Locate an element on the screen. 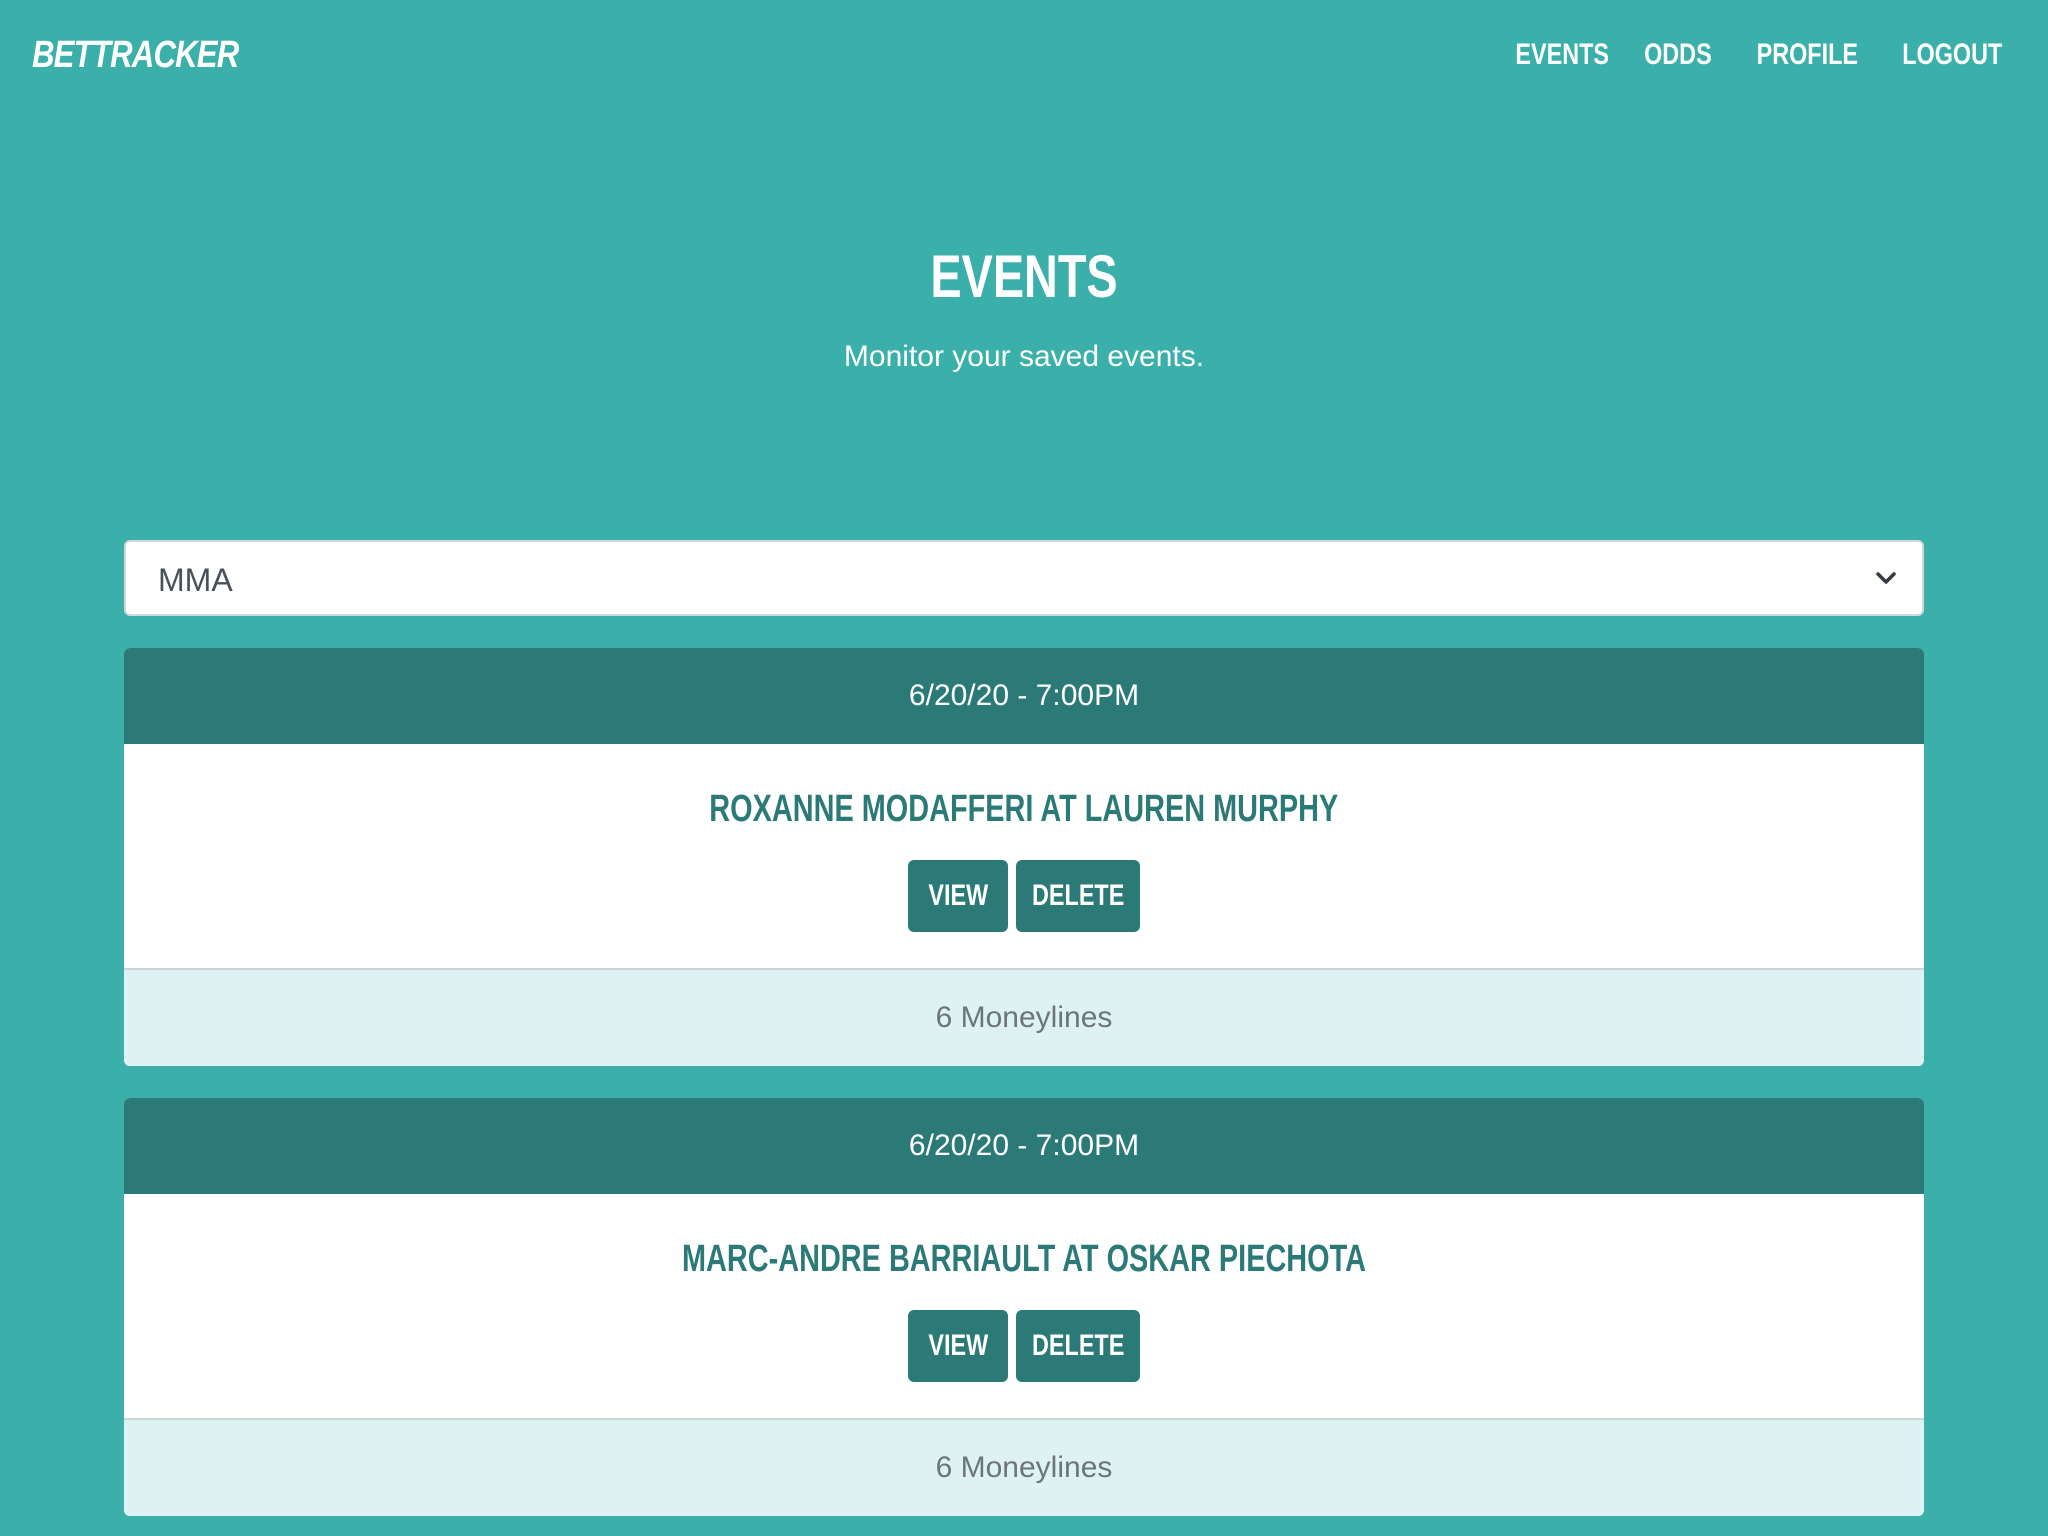 This screenshot has height=1536, width=2048. event-matchup: ROXANNE MODAFFERI AT LAUREN MURPHY is located at coordinates (1024, 809).